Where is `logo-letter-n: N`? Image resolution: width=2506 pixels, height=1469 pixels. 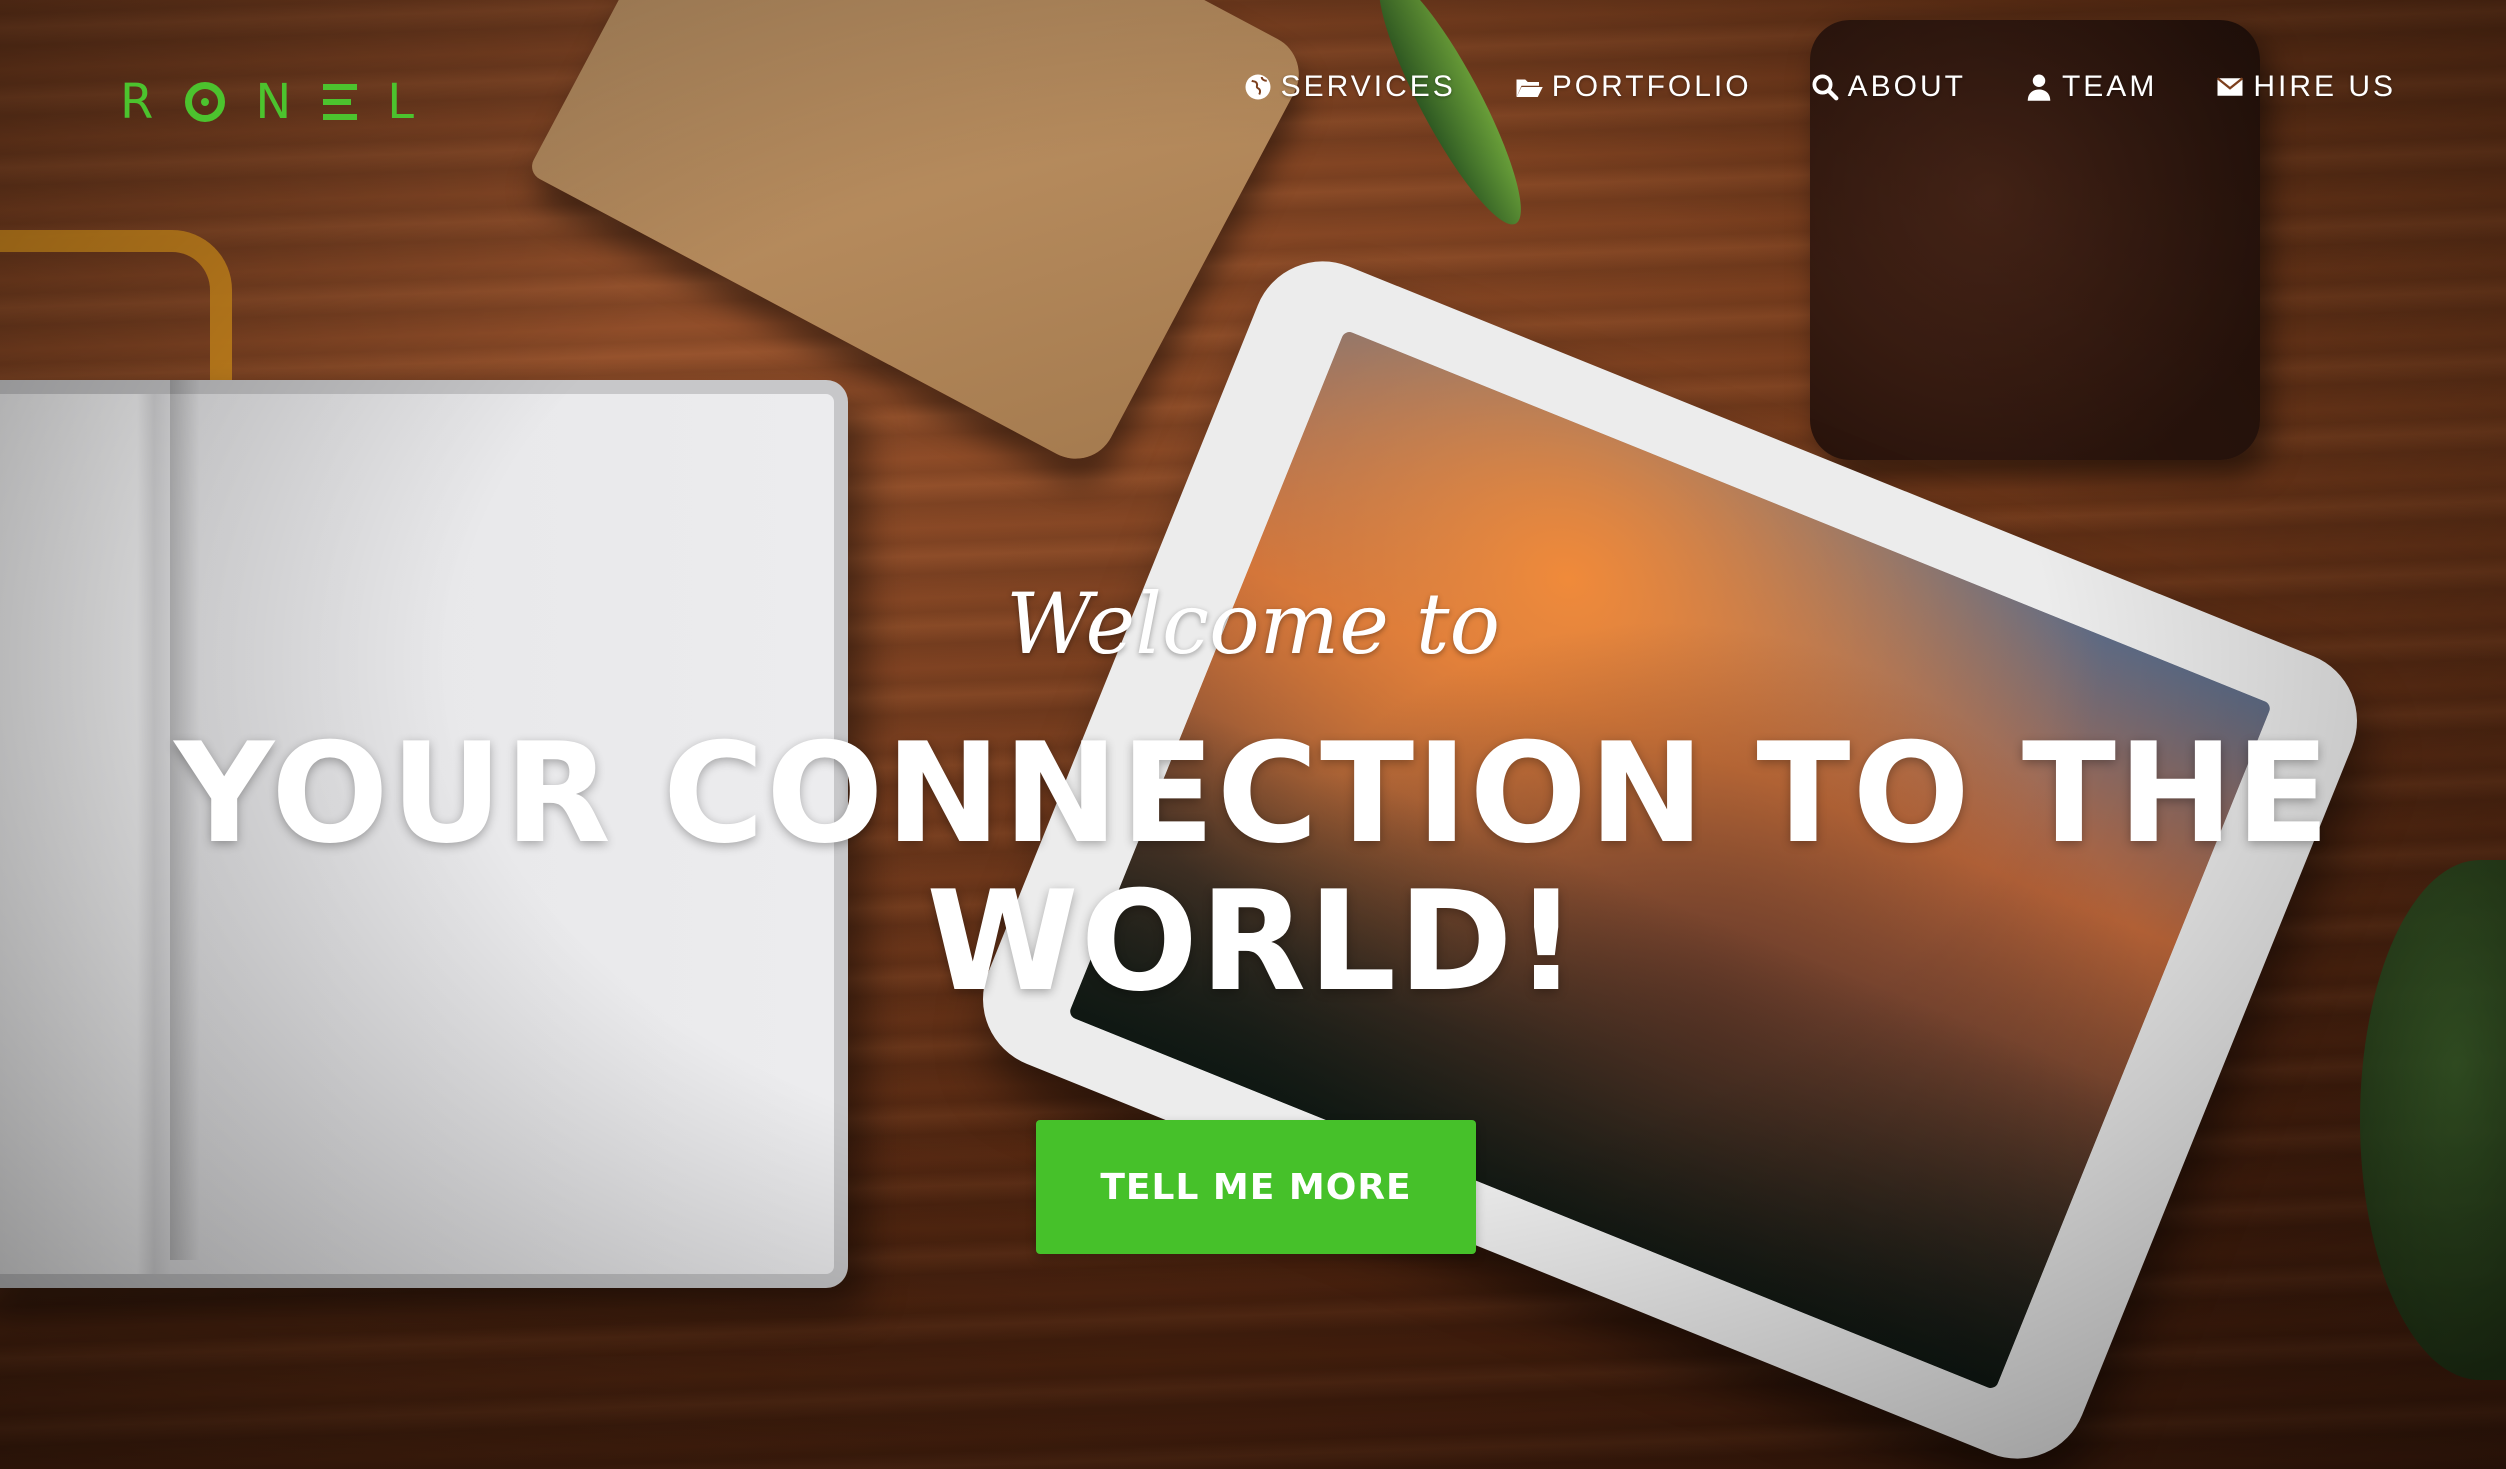
logo-letter-n: N is located at coordinates (274, 102).